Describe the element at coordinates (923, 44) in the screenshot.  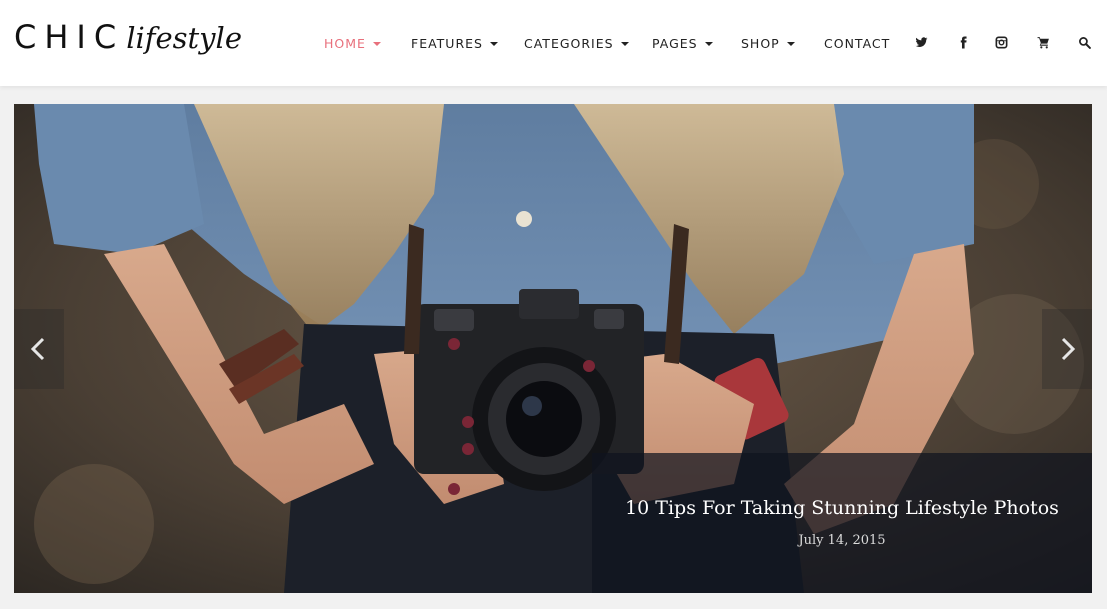
I see `twitter-icon` at that location.